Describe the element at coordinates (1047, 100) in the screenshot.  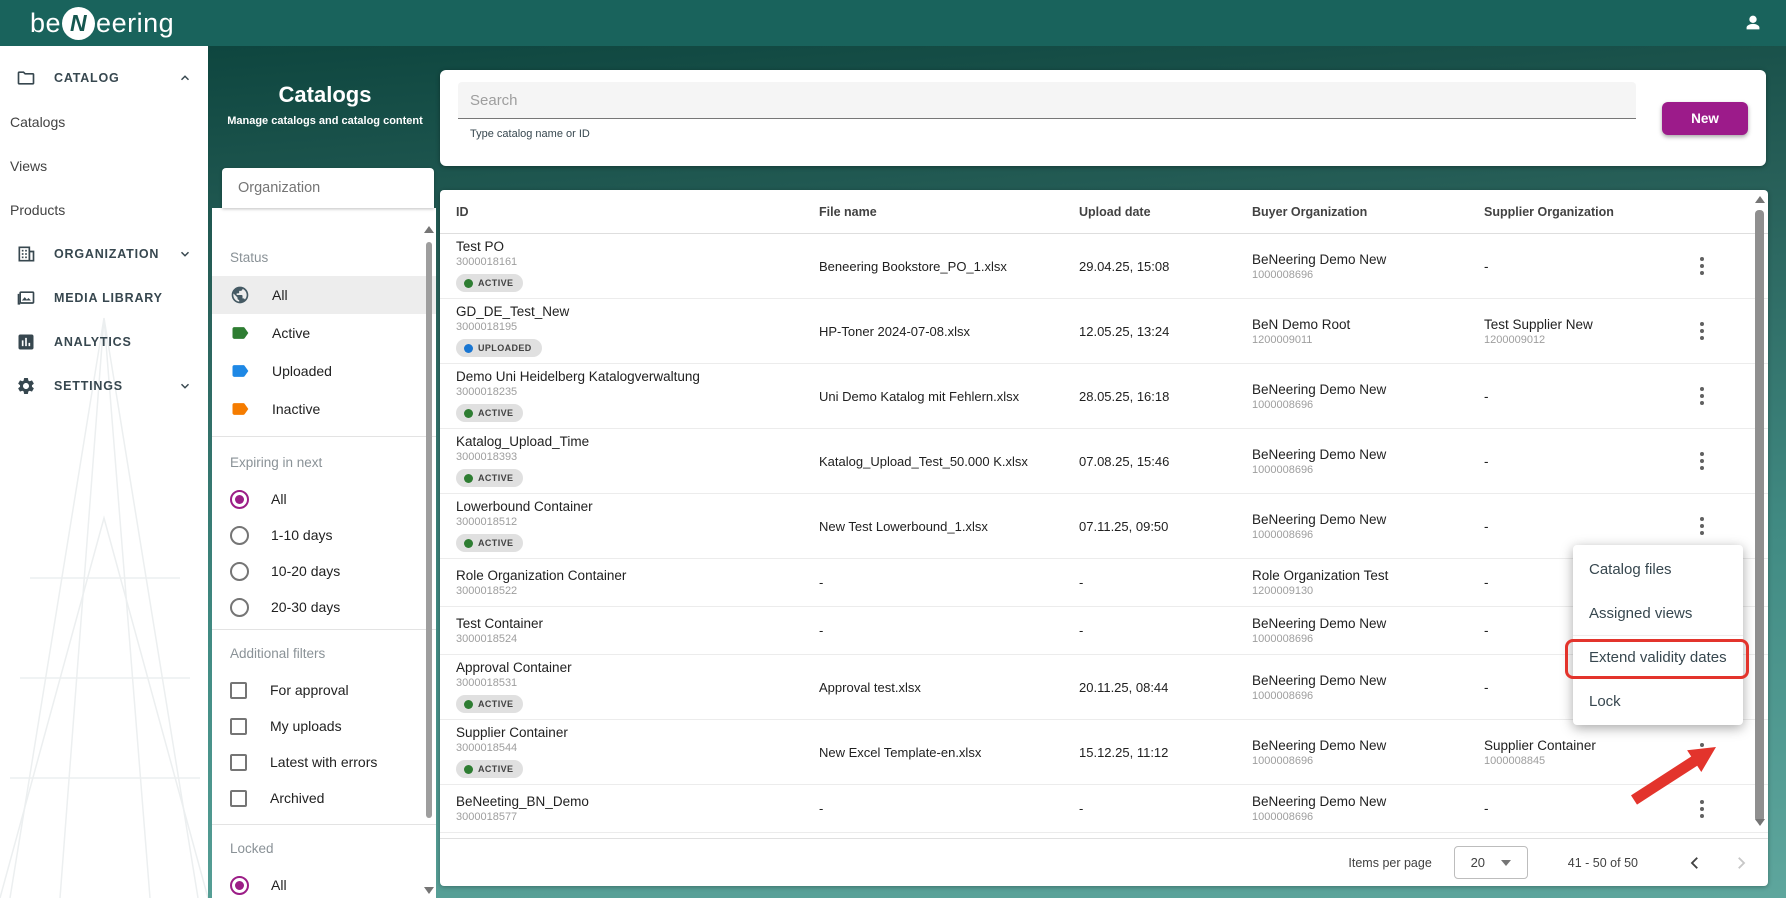
I see `search-input` at that location.